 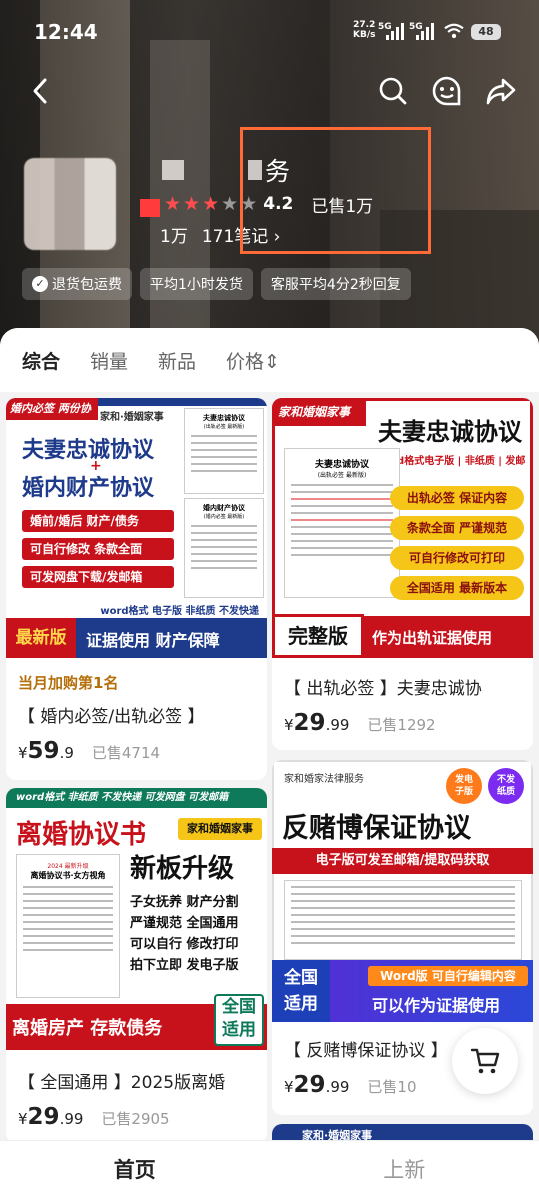 What do you see at coordinates (383, 689) in the screenshot?
I see `product-title: 【 出轨必签 】夫妻忠诚协` at bounding box center [383, 689].